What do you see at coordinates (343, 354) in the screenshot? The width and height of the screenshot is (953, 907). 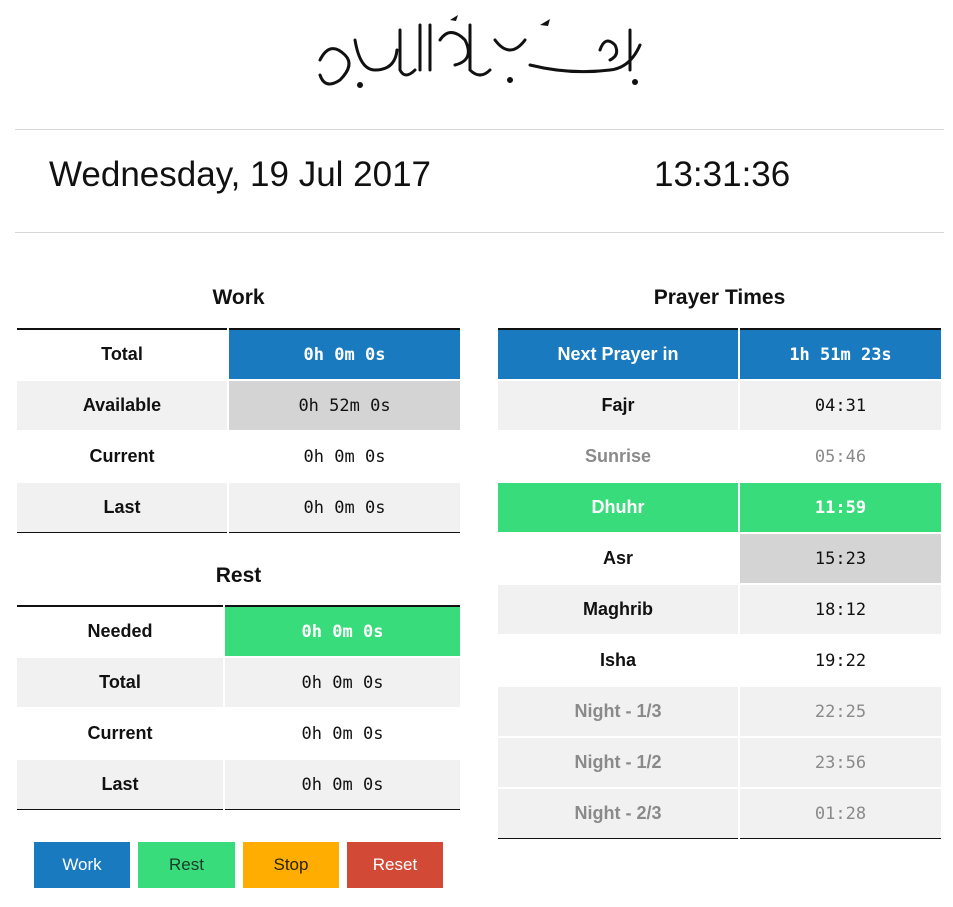 I see `work-total-value: 0h 0m 0s` at bounding box center [343, 354].